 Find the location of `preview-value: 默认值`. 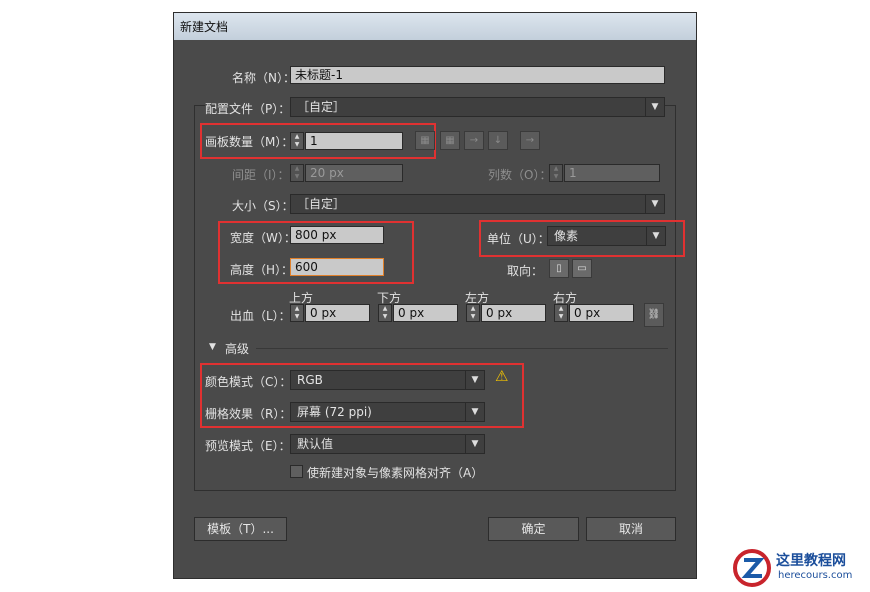

preview-value: 默认值 is located at coordinates (315, 444).